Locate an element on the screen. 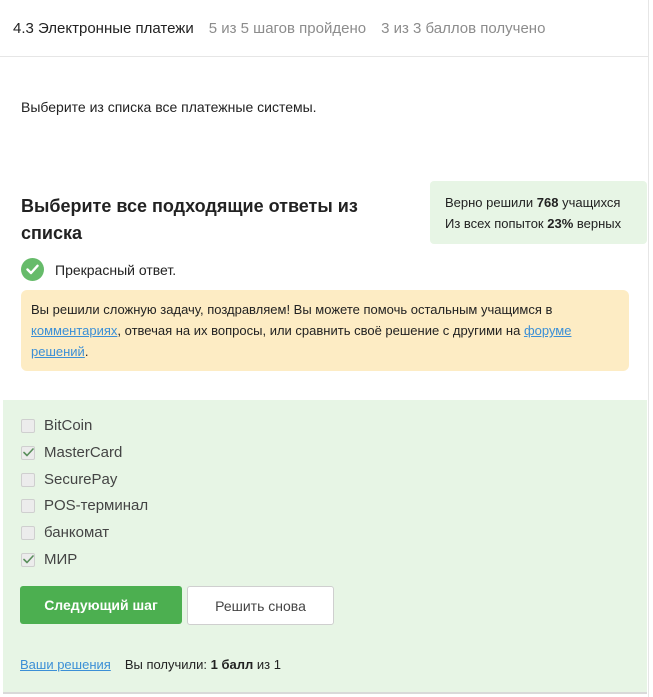 This screenshot has width=653, height=697. answer-option: POS-терминал is located at coordinates (84, 505).